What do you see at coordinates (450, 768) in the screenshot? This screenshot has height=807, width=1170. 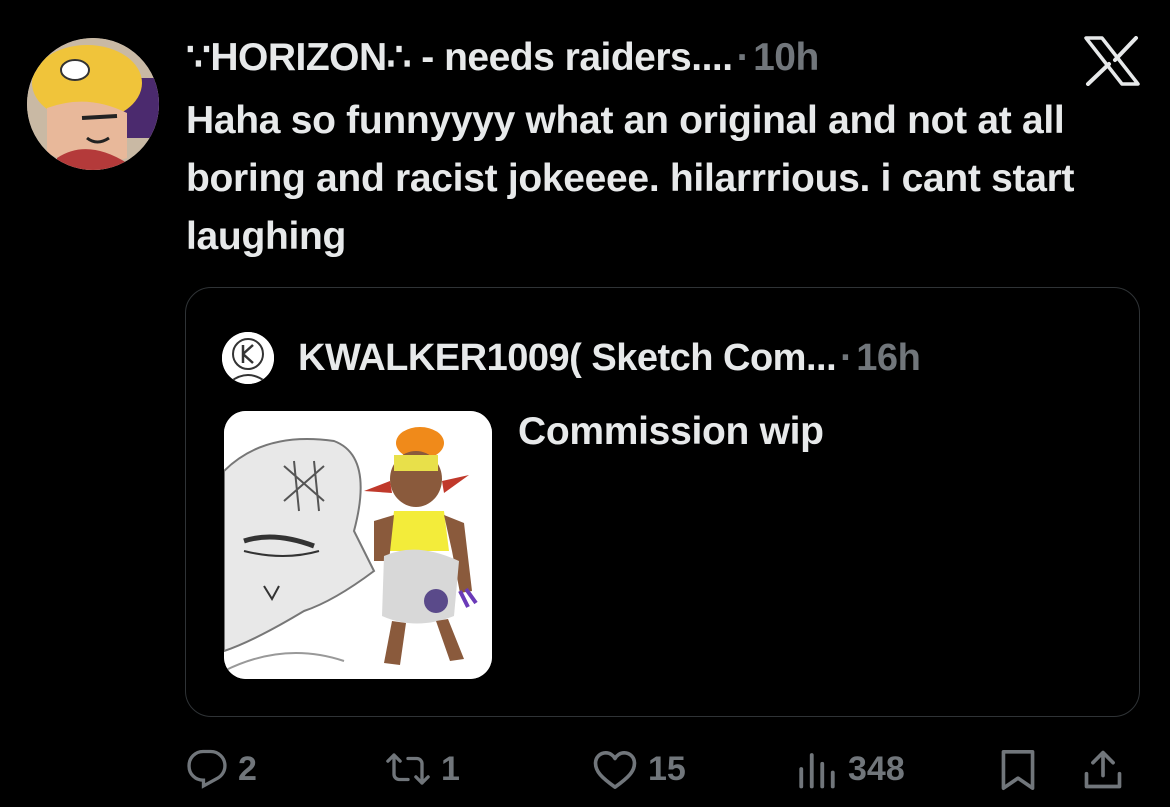 I see `retweet-count: 1` at bounding box center [450, 768].